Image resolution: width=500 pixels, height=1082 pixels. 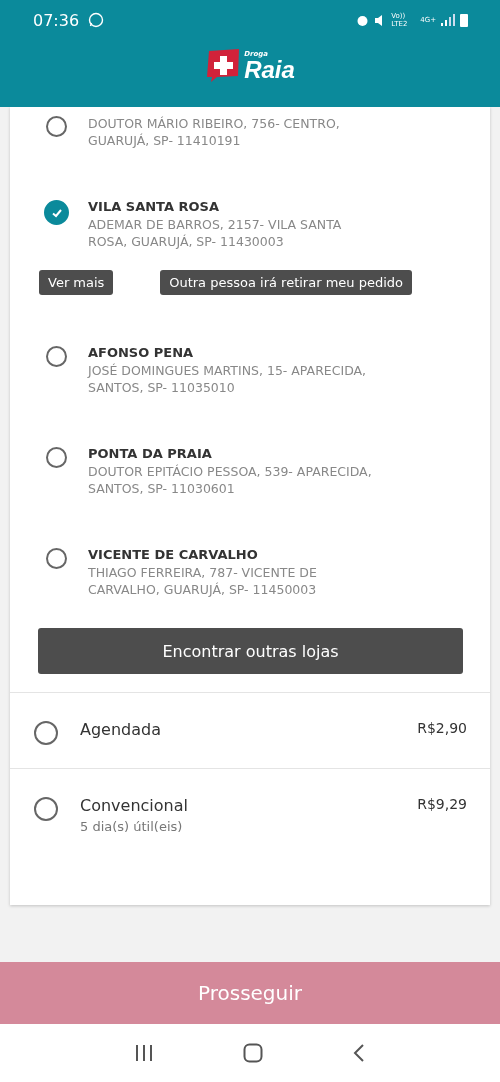 I want to click on store-action-button: Outra pessoa irá retirar meu pedido, so click(x=286, y=282).